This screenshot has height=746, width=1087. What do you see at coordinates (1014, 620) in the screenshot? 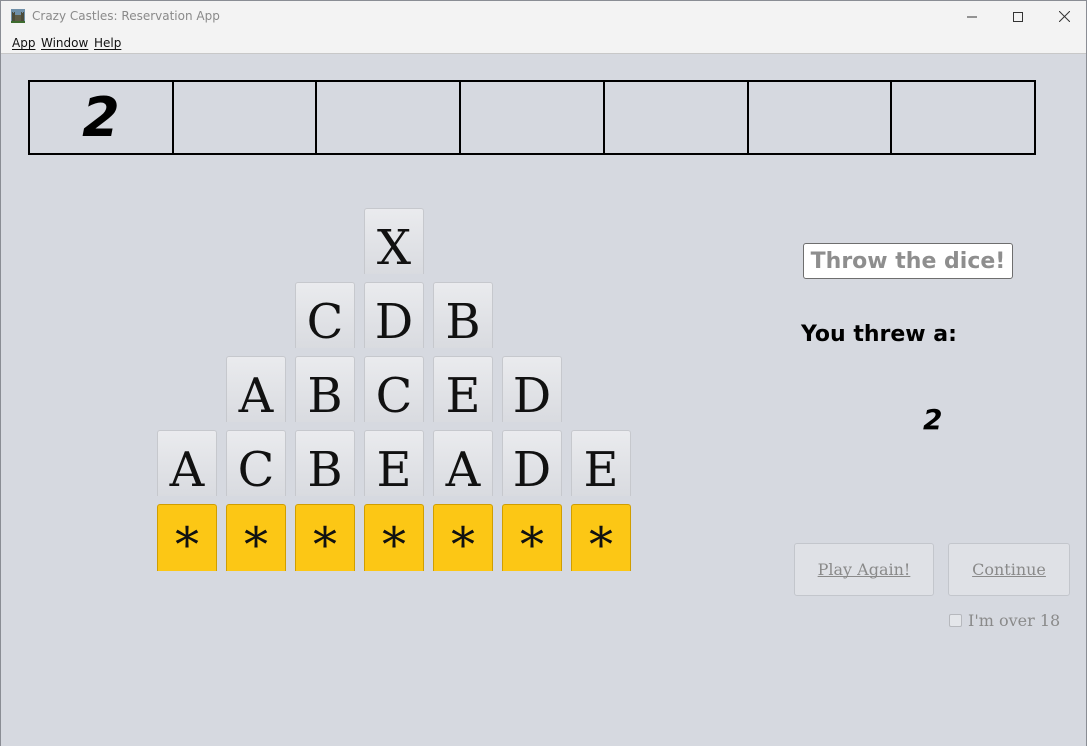
I see `over18-label: I'm over 18` at bounding box center [1014, 620].